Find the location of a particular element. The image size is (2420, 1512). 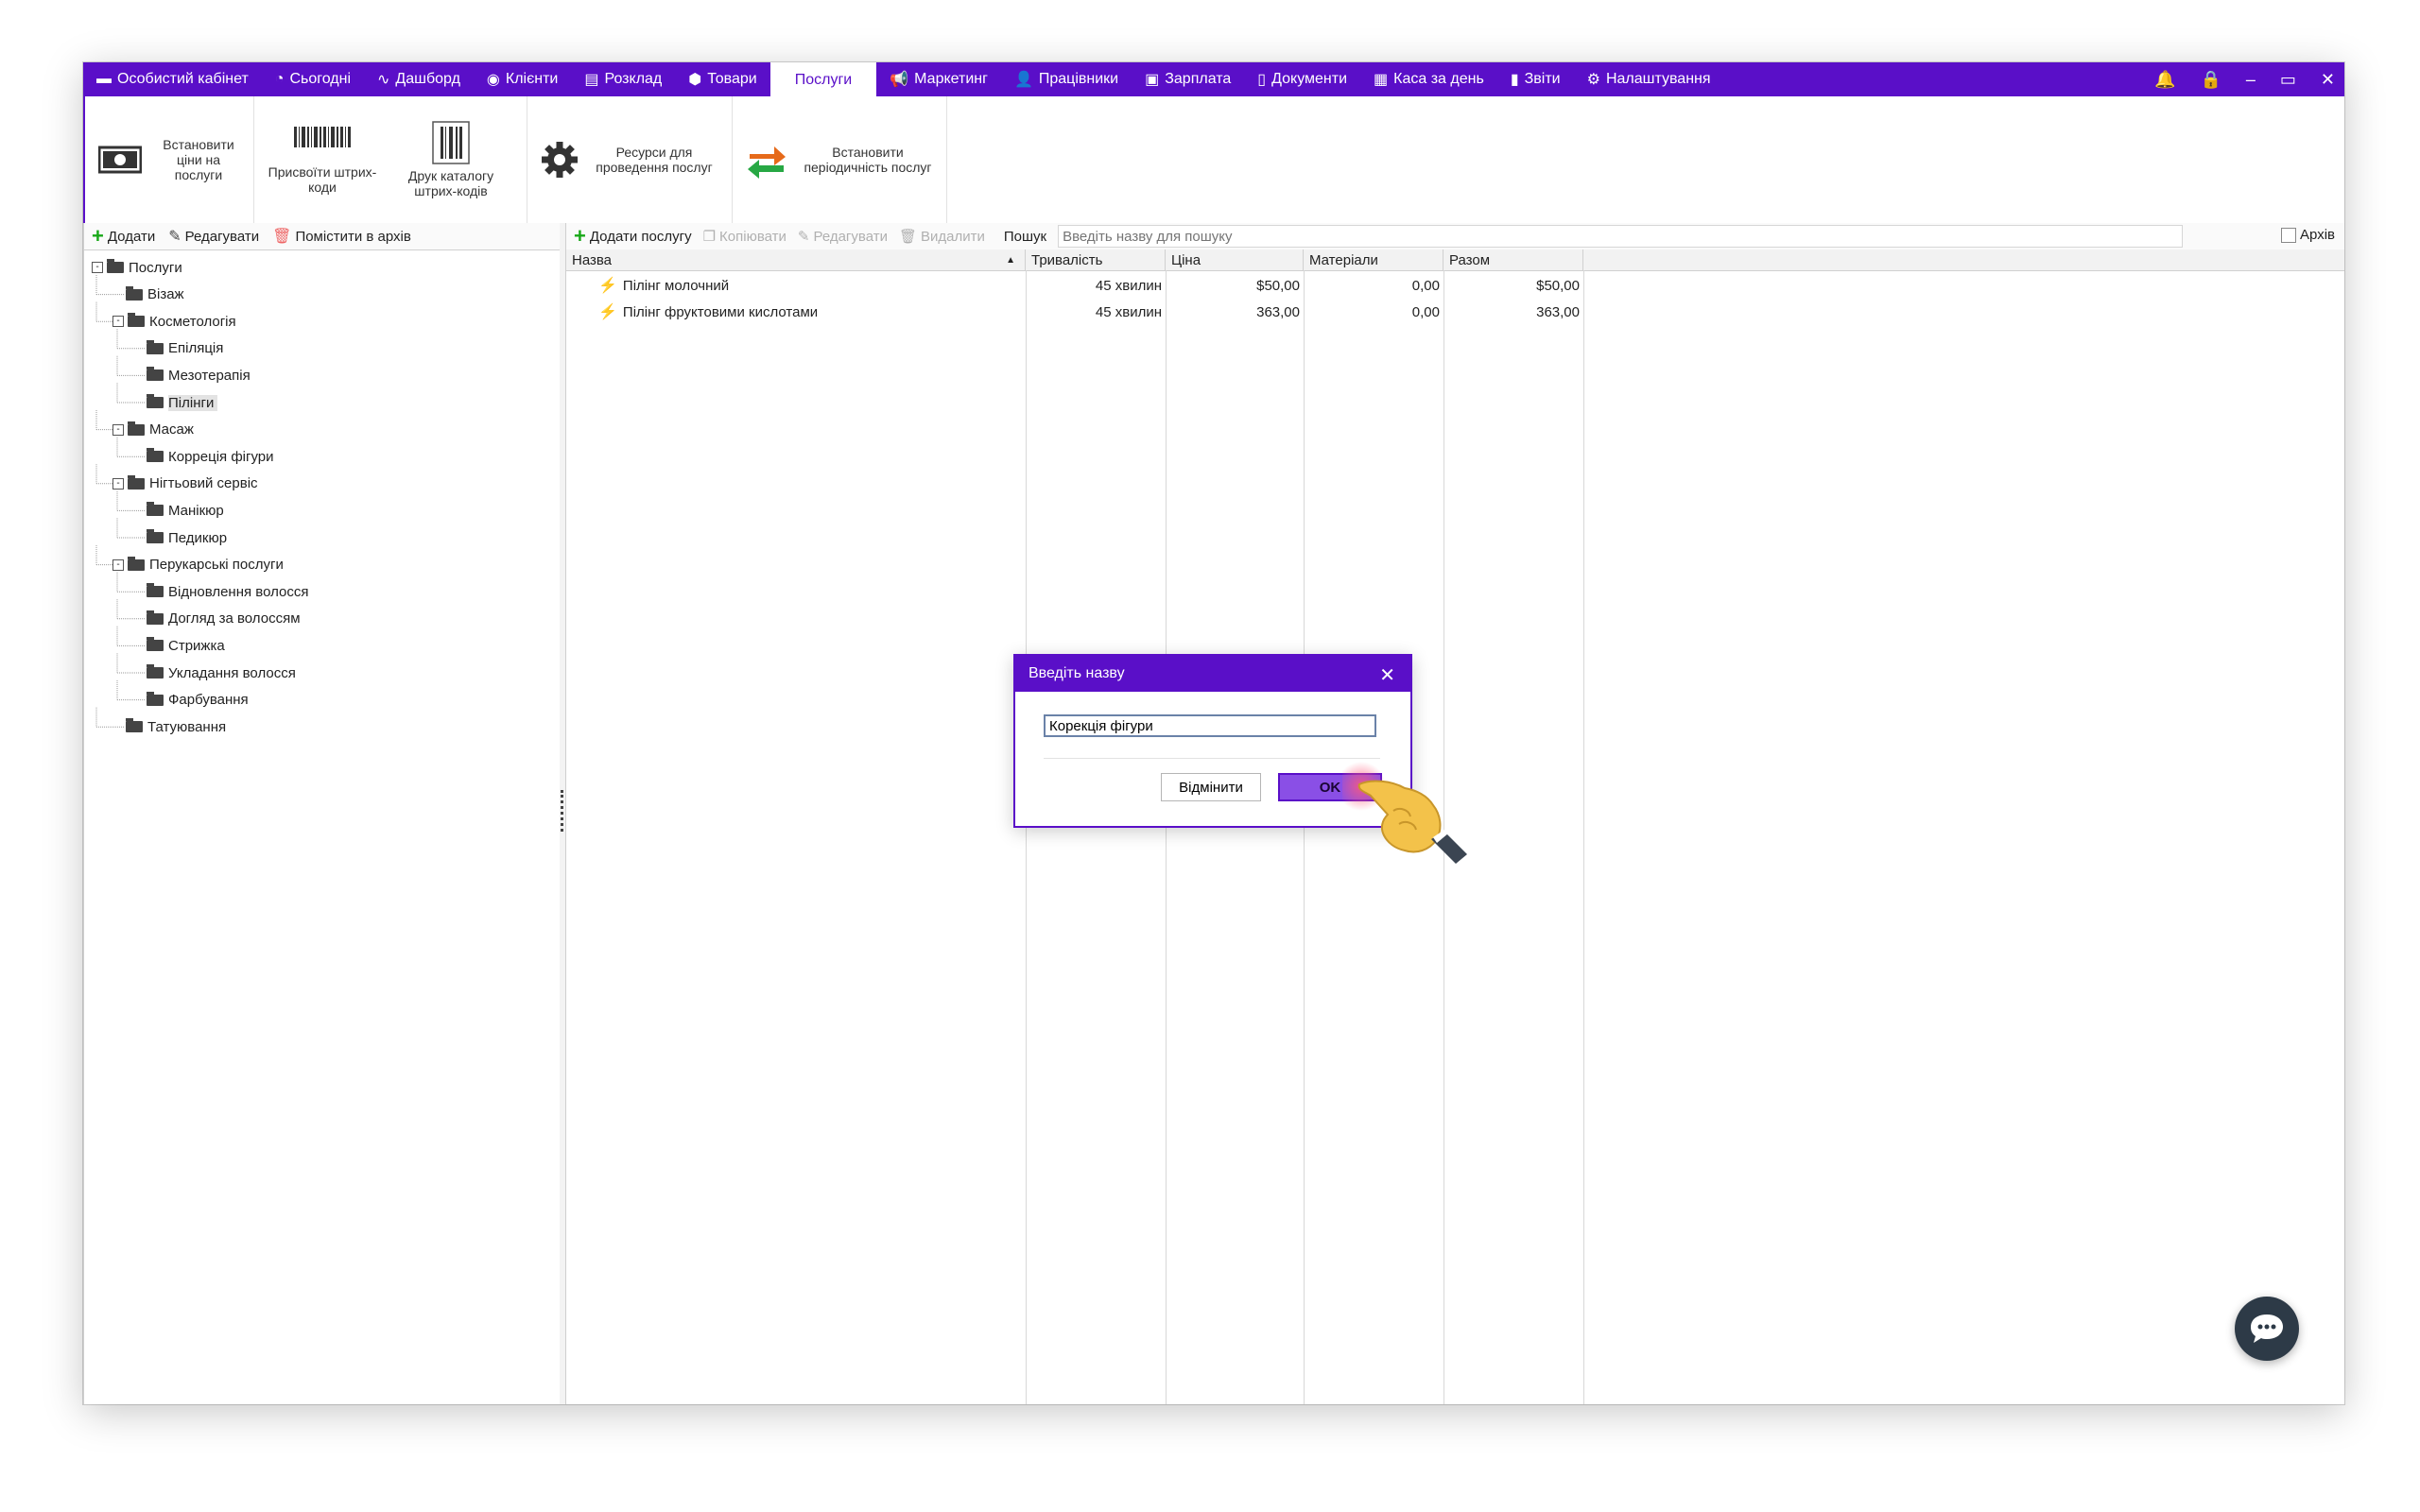

tree-node: Візаж is located at coordinates (155, 295).